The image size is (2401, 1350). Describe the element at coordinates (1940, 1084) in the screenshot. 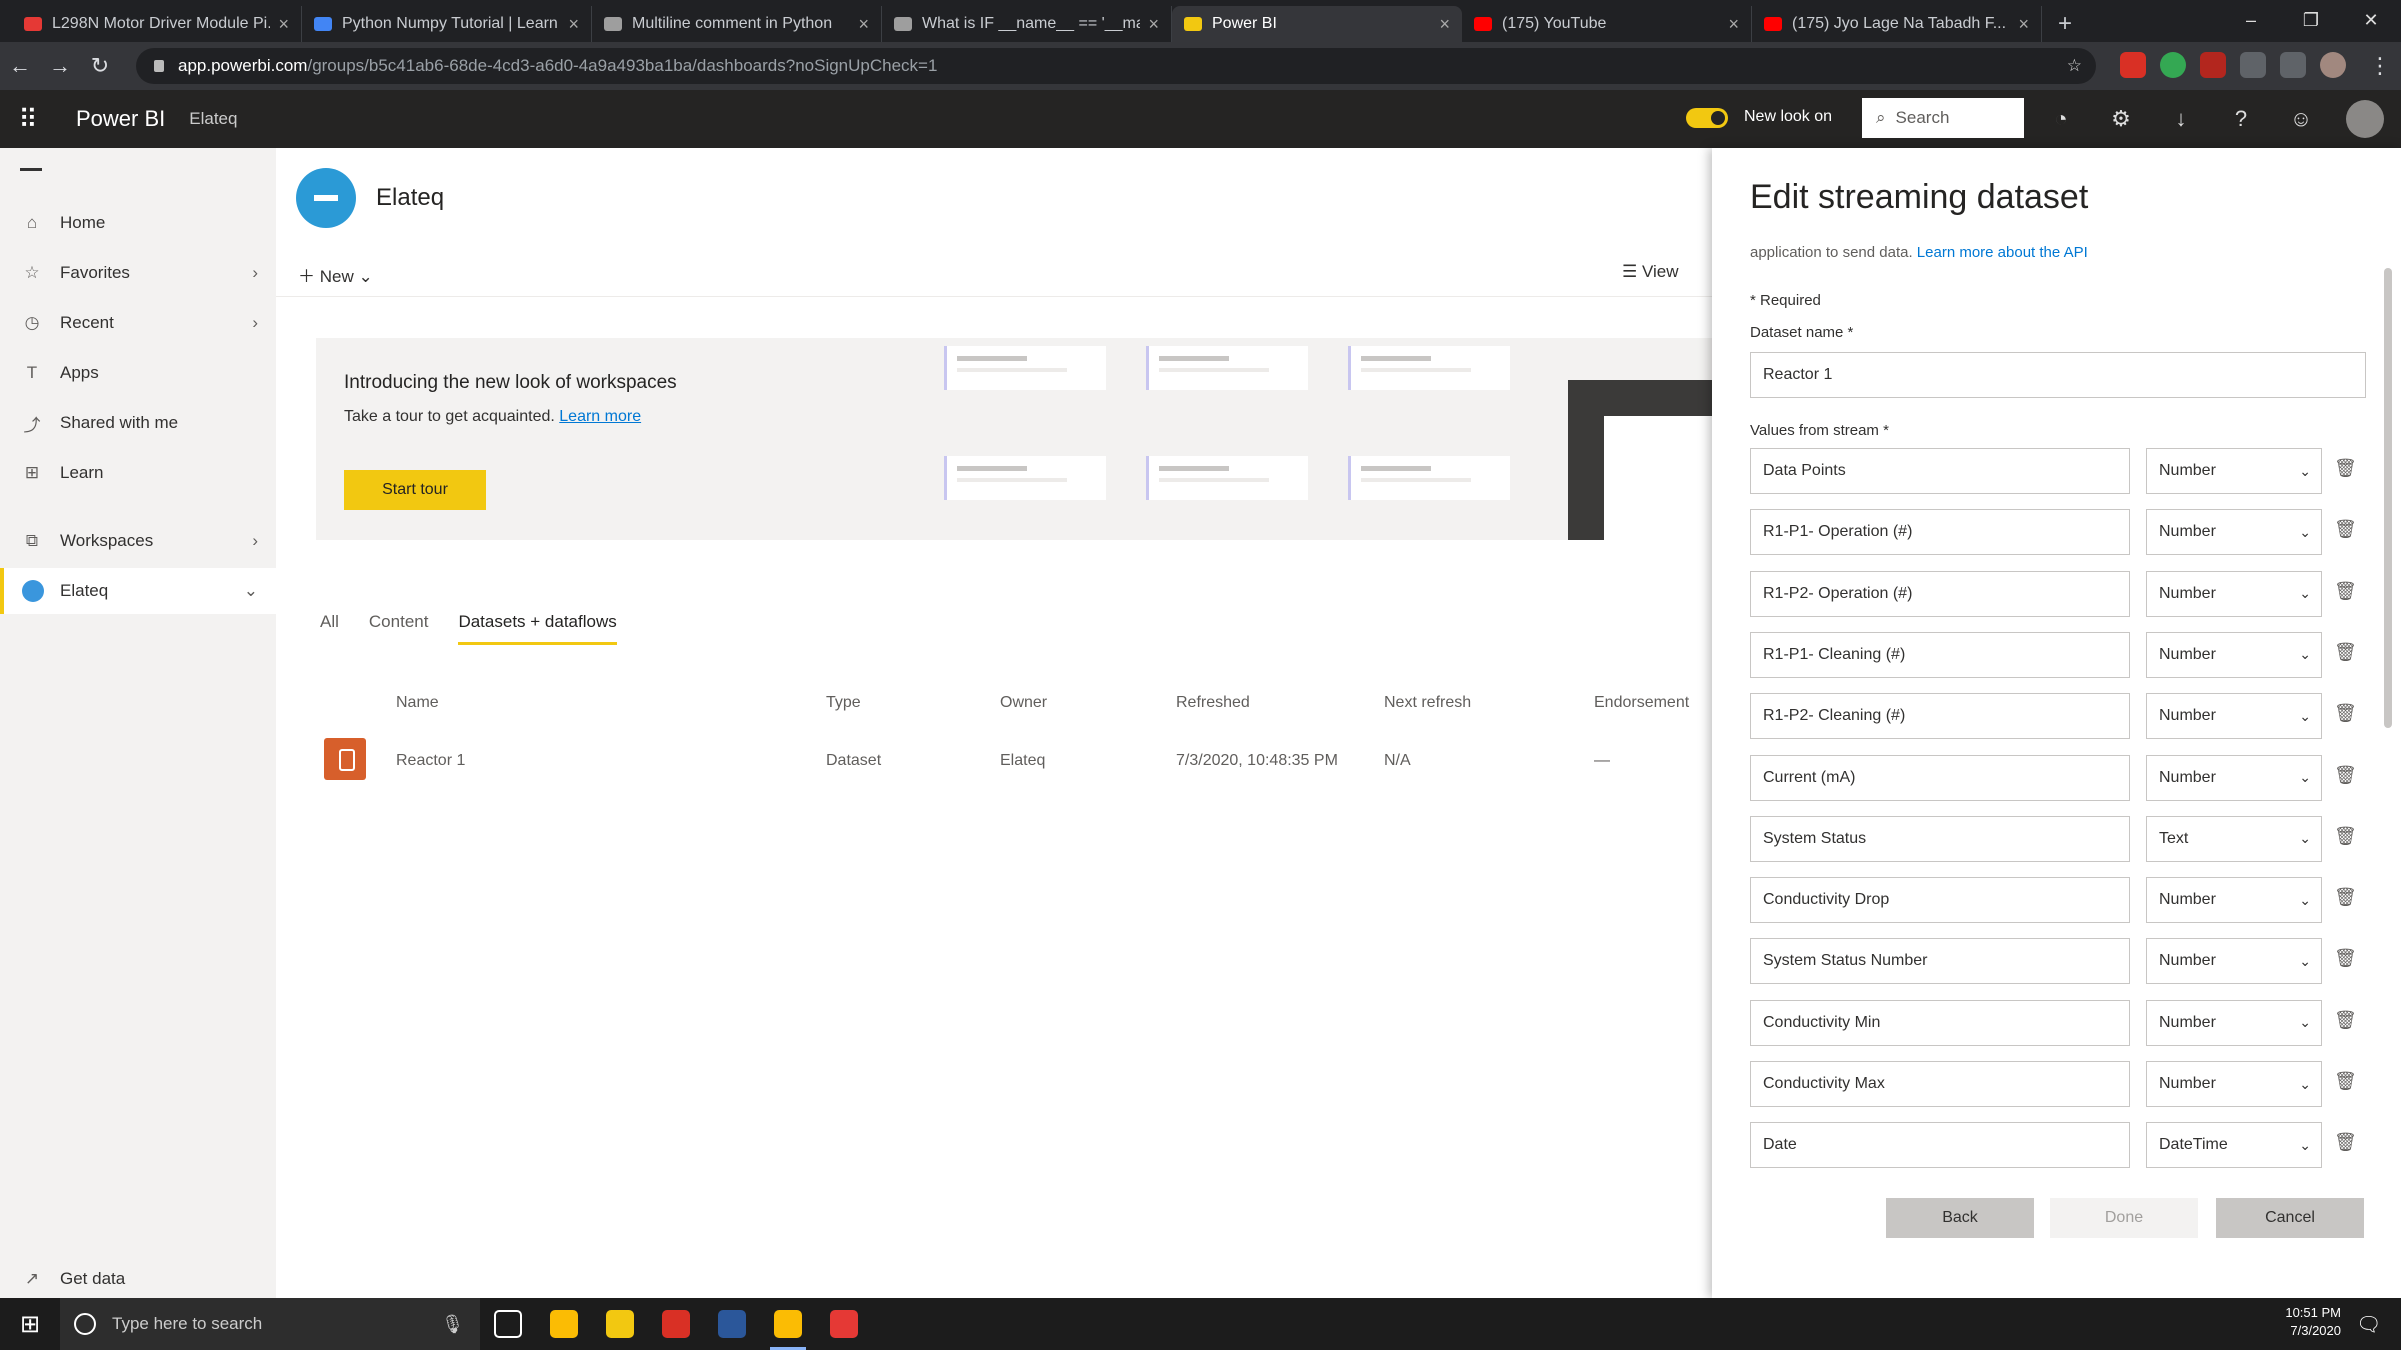

I see `stream-field-name-input: Conductivity Max` at that location.